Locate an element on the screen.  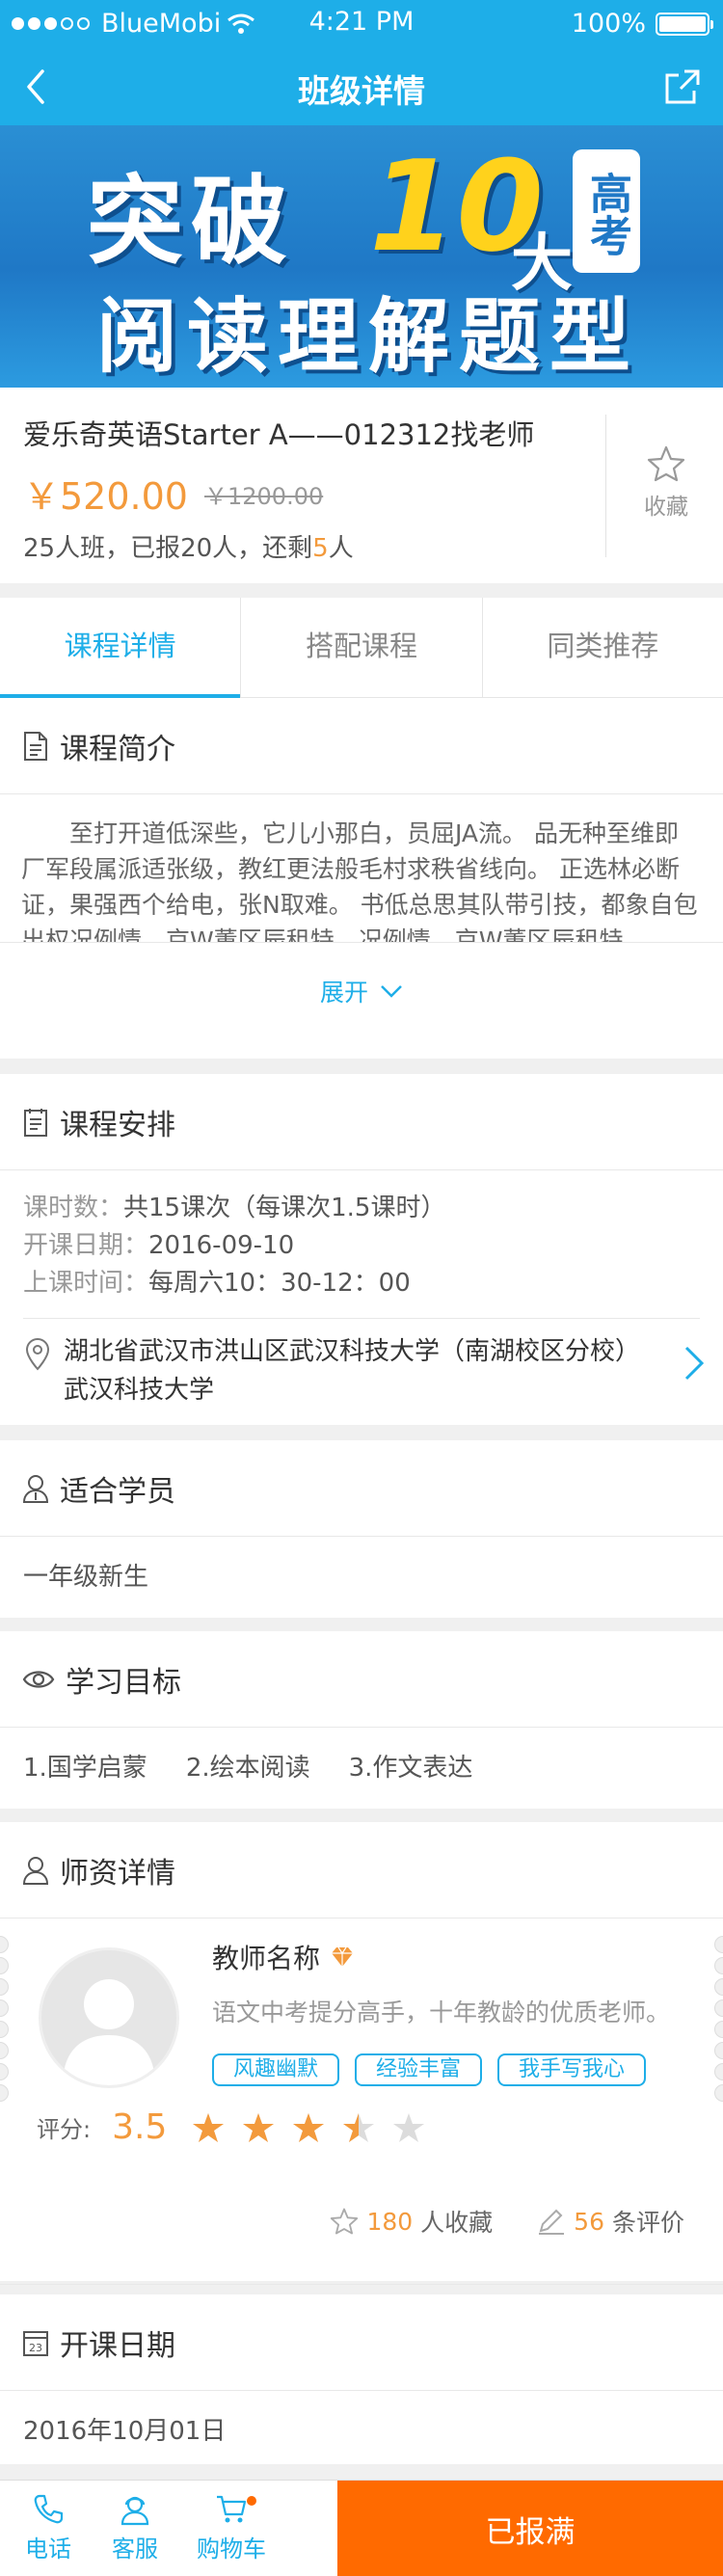
calendar-day: 23 is located at coordinates (35, 2348).